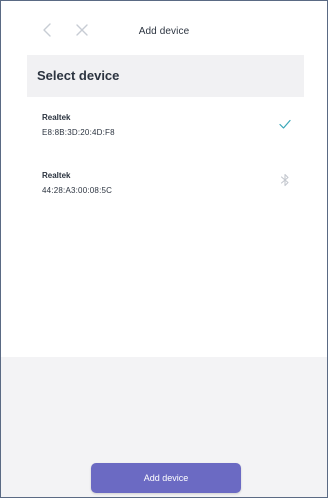 The image size is (328, 498). Describe the element at coordinates (165, 184) in the screenshot. I see `device-row-2: Realtek 44:28:A3:00:08:5C` at that location.